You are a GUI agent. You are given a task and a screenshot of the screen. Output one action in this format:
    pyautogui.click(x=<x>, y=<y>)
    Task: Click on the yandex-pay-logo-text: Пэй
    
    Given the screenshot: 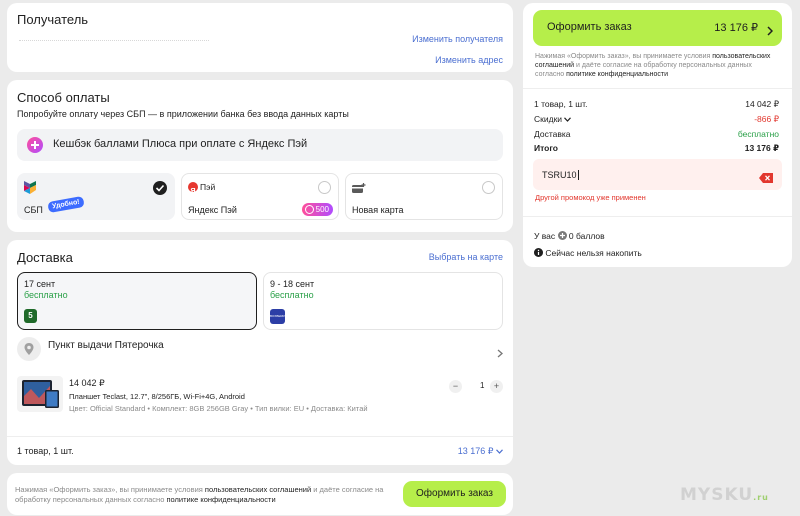 What is the action you would take?
    pyautogui.click(x=208, y=187)
    